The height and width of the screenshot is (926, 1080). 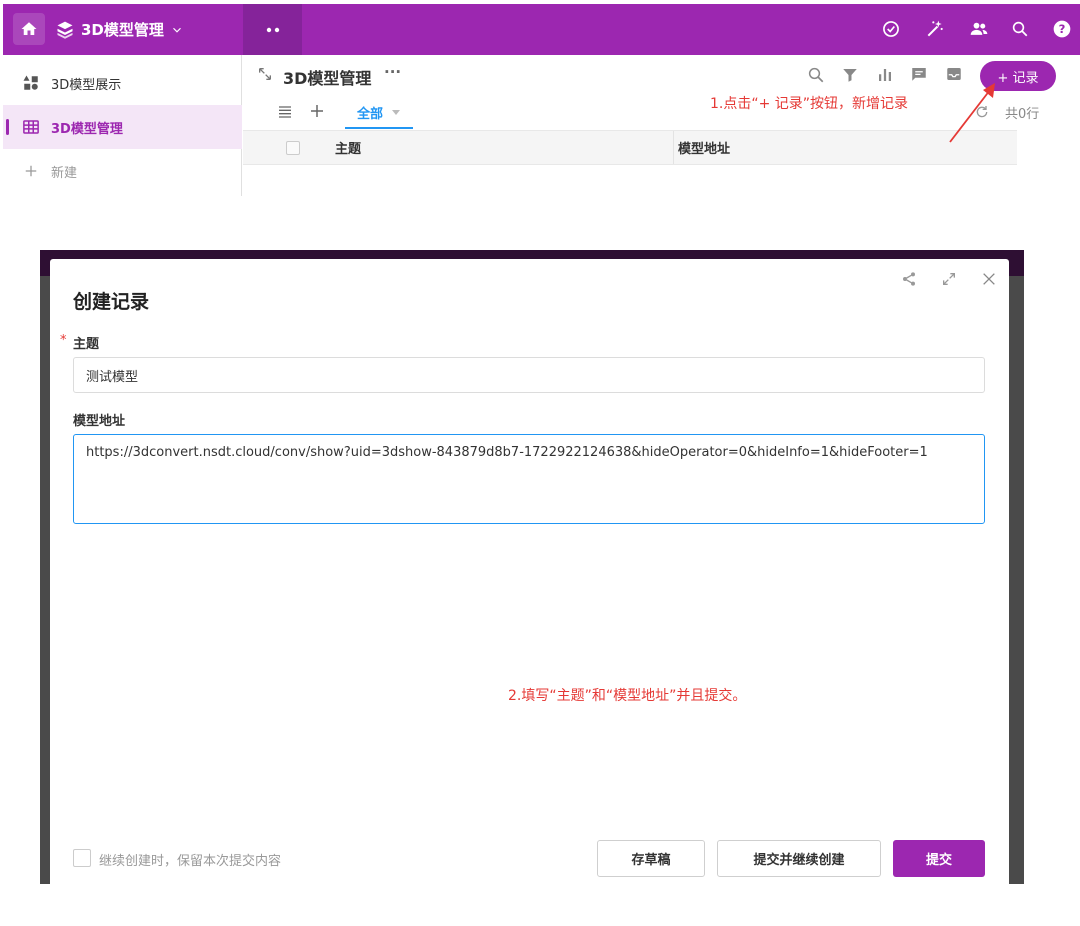 What do you see at coordinates (979, 29) in the screenshot?
I see `users-icon` at bounding box center [979, 29].